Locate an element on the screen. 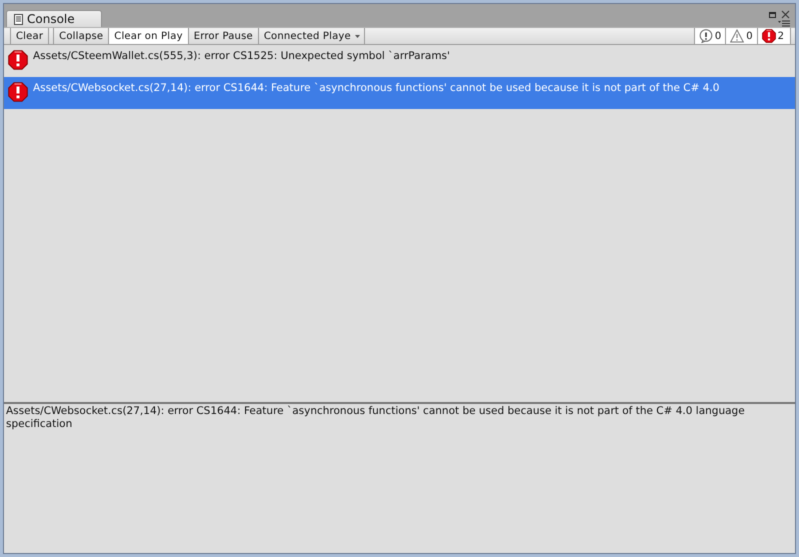 The image size is (799, 557). dropdown-button: Connected Playe is located at coordinates (311, 36).